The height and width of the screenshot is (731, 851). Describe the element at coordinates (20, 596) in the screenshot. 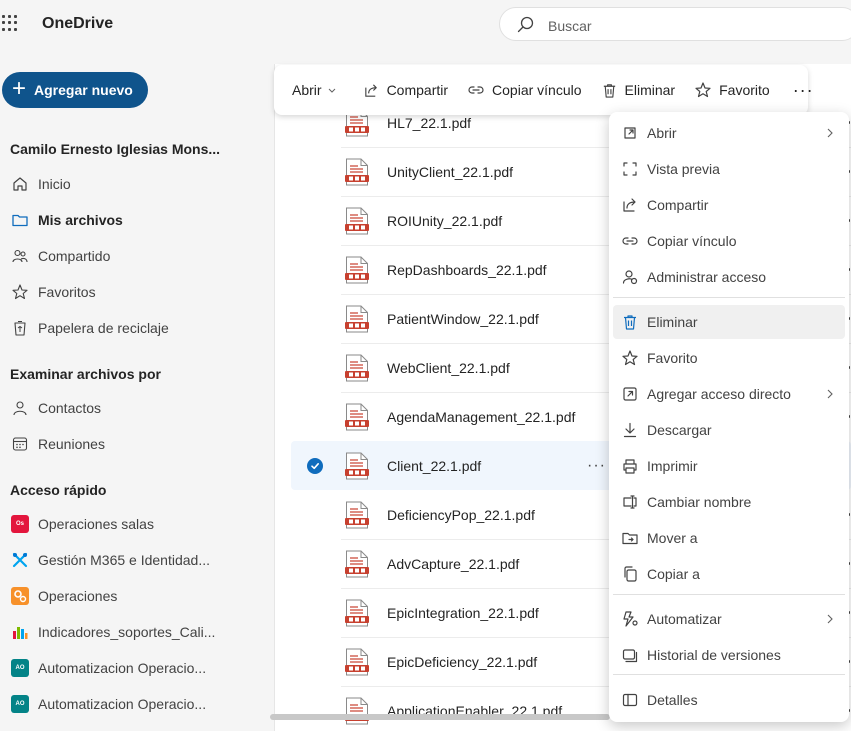

I see `gears-icon` at that location.